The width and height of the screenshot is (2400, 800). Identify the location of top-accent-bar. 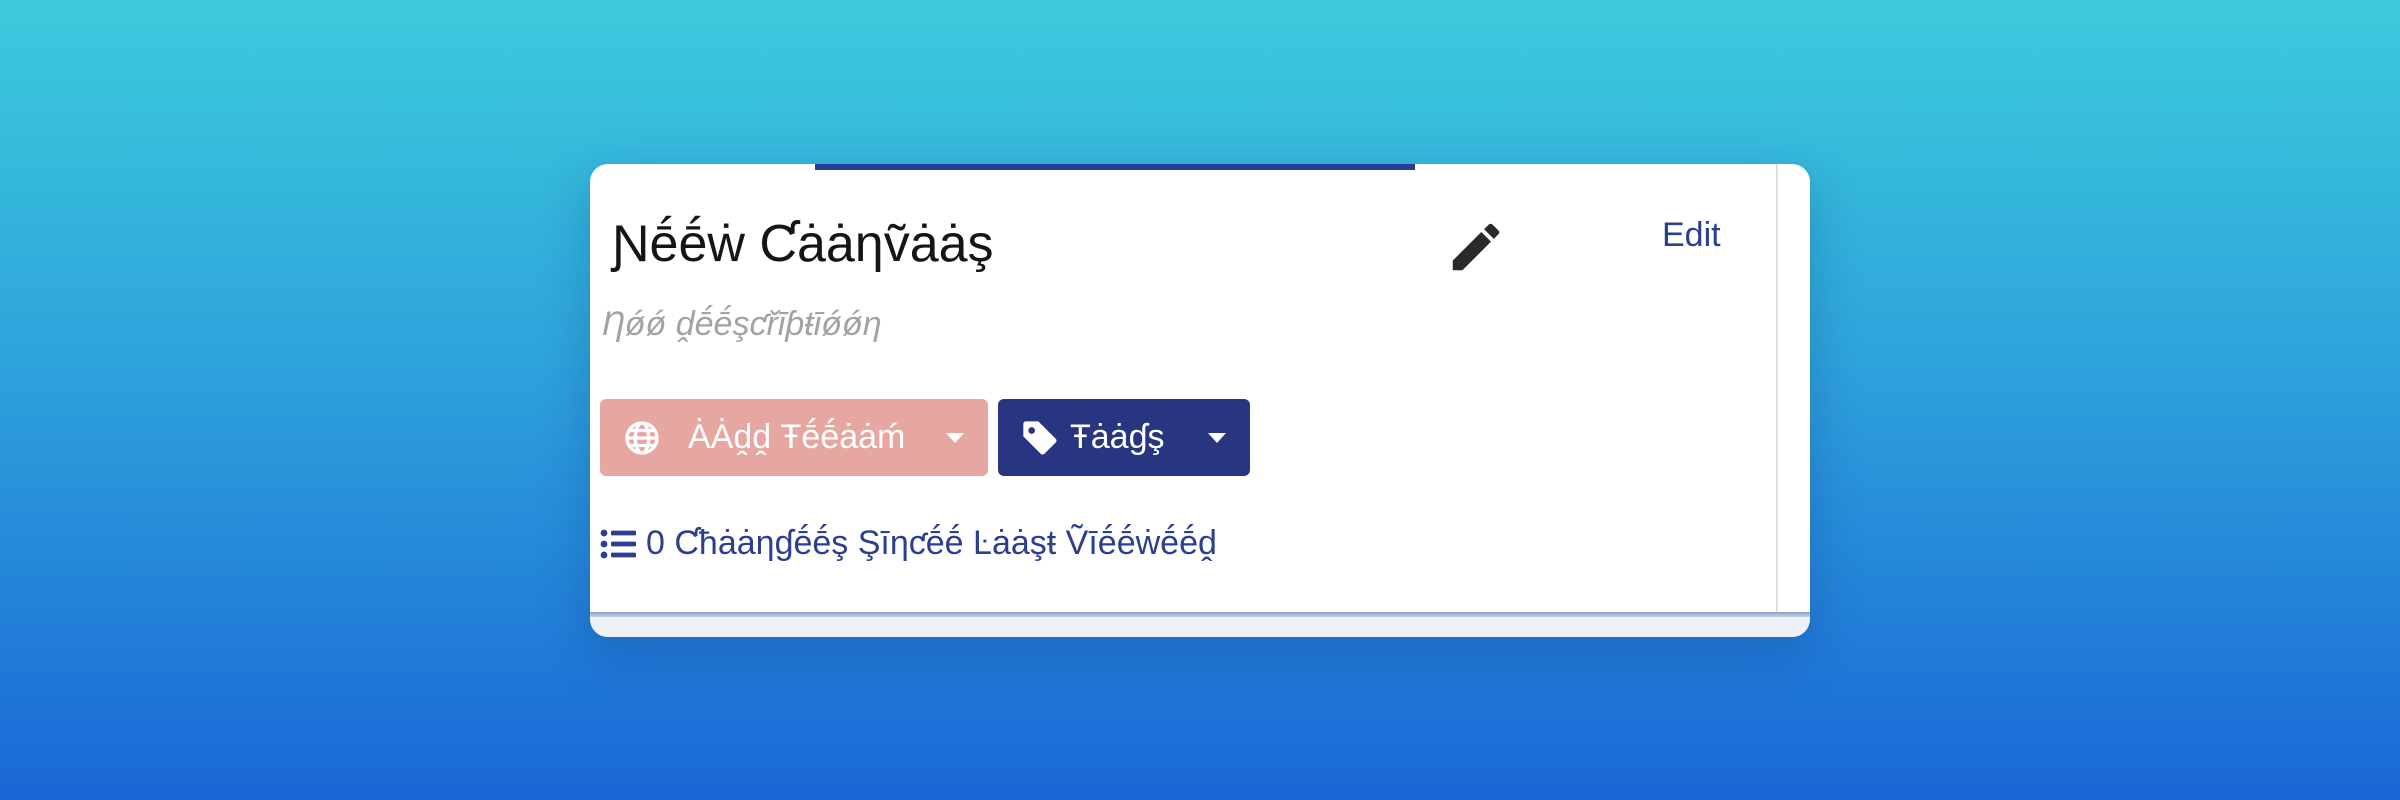
(1115, 167).